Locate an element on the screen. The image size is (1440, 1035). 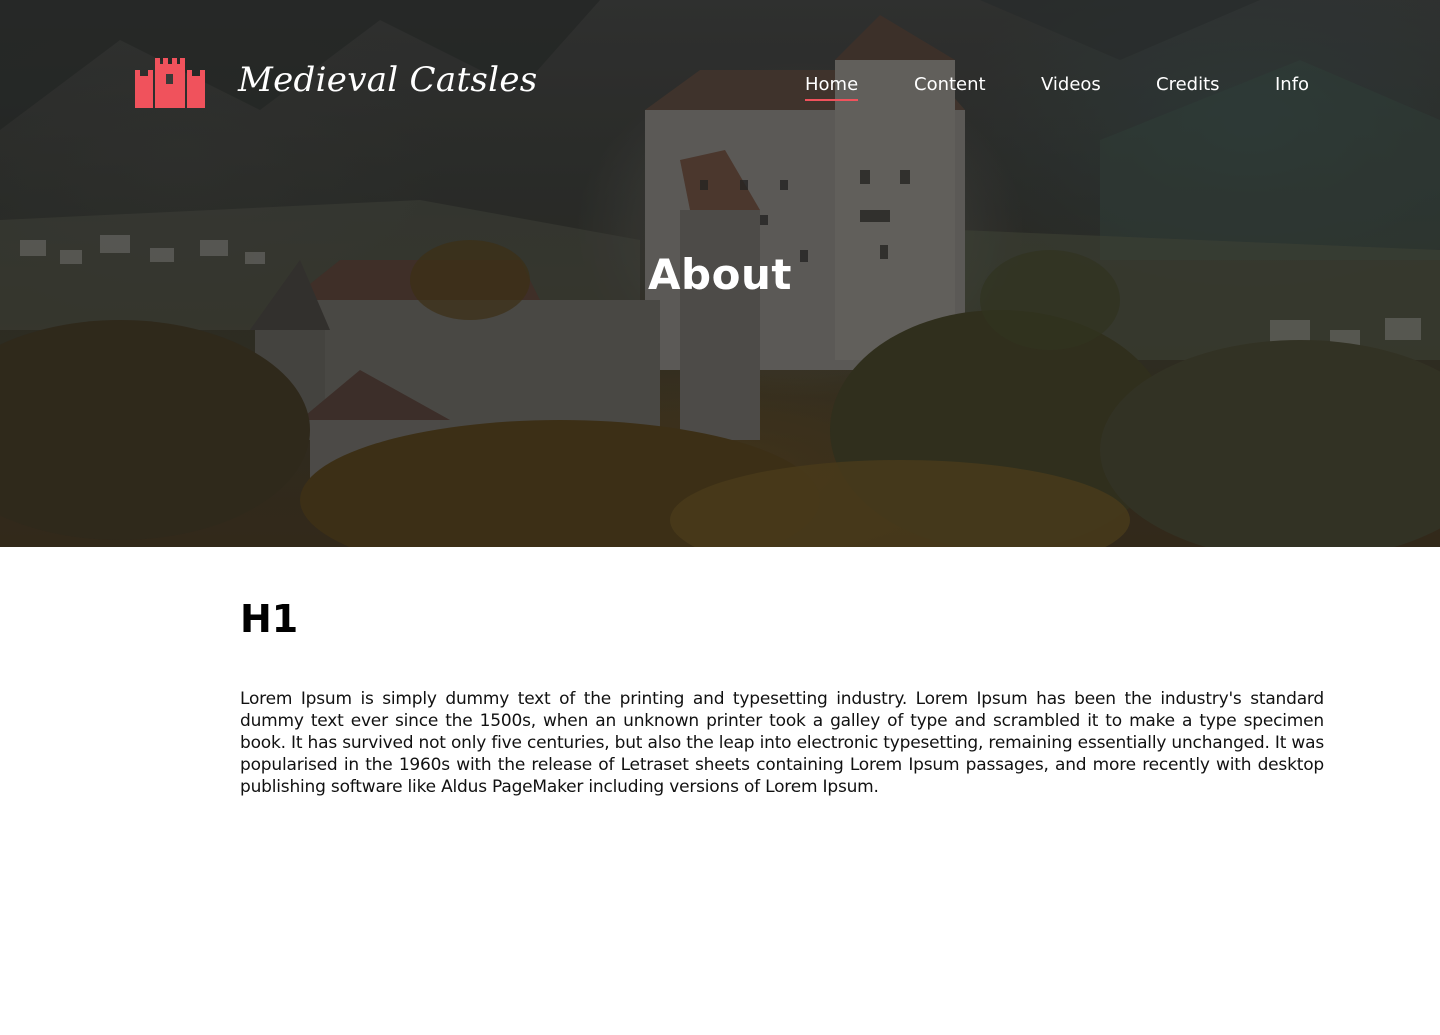
section-heading: H1 is located at coordinates (269, 619).